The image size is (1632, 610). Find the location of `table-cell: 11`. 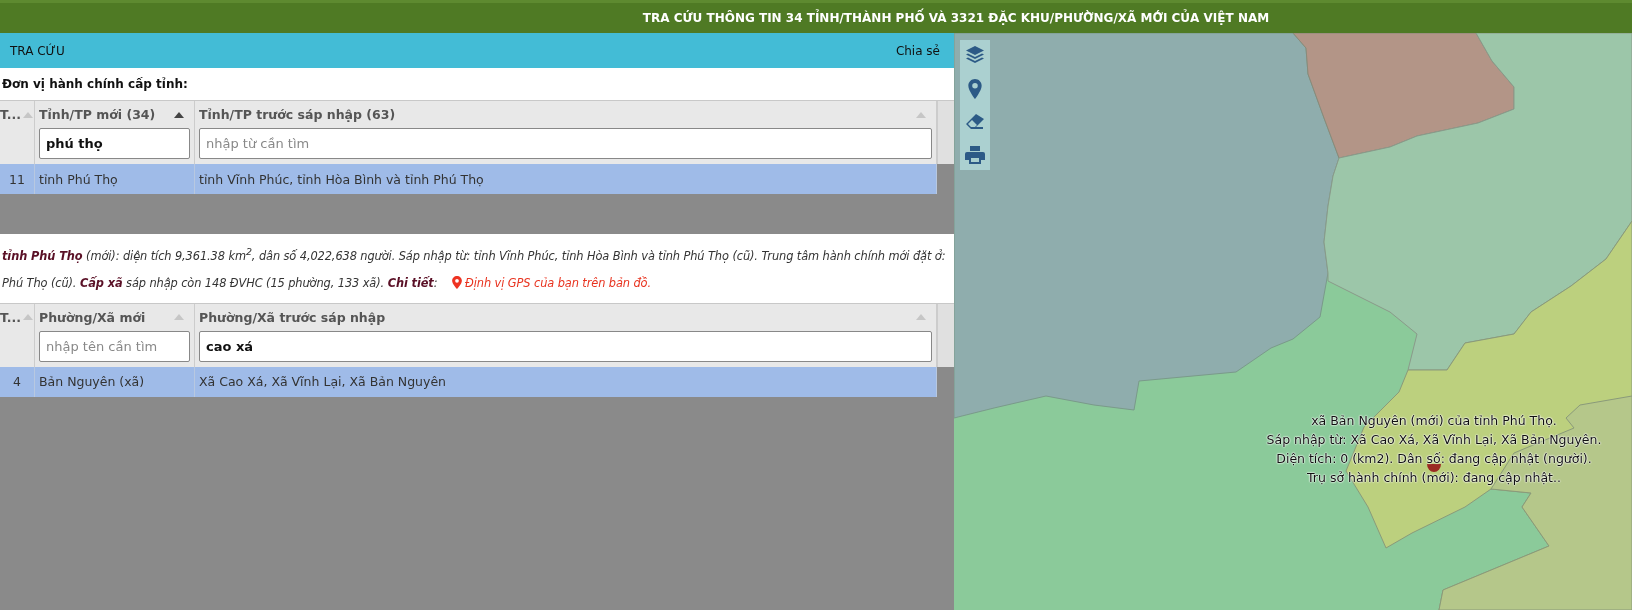

table-cell: 11 is located at coordinates (17, 179).